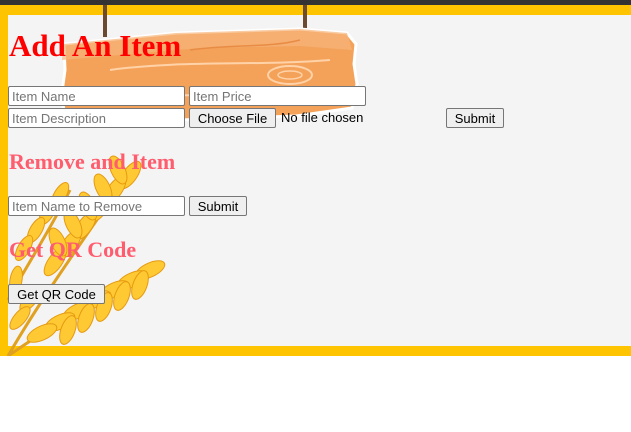 The width and height of the screenshot is (631, 432). What do you see at coordinates (322, 117) in the screenshot?
I see `file-status-label: No file chosen` at bounding box center [322, 117].